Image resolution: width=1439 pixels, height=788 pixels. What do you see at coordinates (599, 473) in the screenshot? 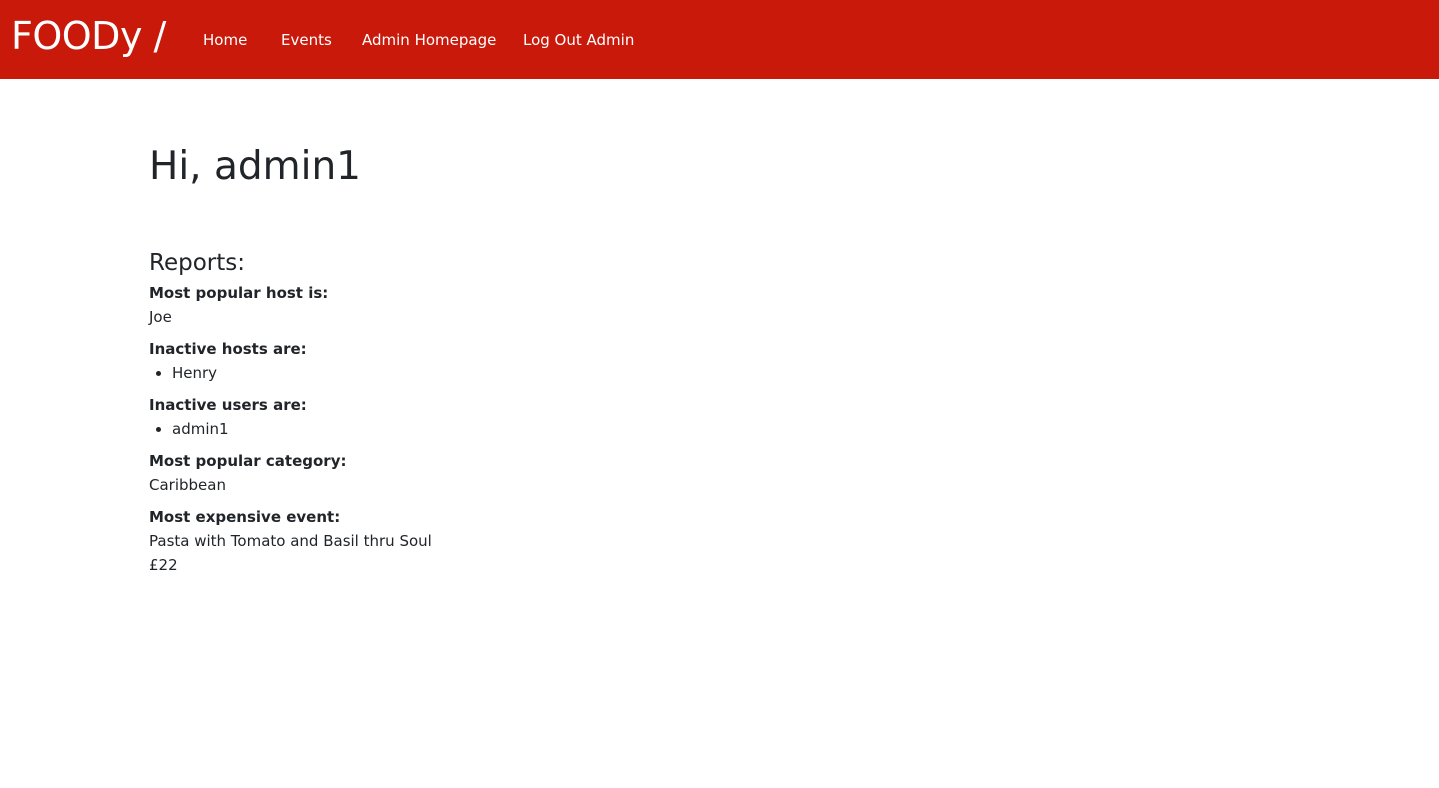
I see `report-popular-category: Most popular category: Caribbean` at bounding box center [599, 473].